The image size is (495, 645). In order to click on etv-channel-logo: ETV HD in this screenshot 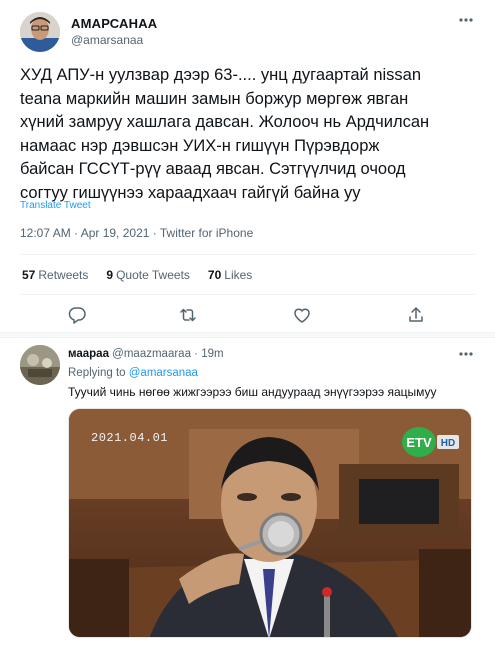, I will do `click(431, 442)`.